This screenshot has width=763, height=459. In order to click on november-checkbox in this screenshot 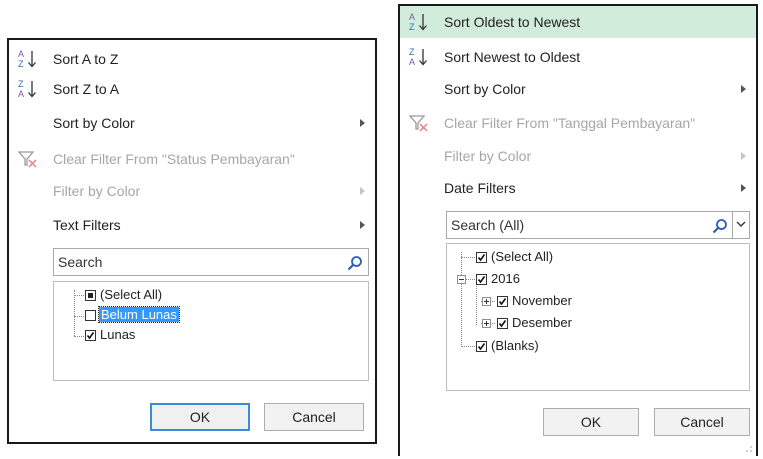, I will do `click(502, 301)`.